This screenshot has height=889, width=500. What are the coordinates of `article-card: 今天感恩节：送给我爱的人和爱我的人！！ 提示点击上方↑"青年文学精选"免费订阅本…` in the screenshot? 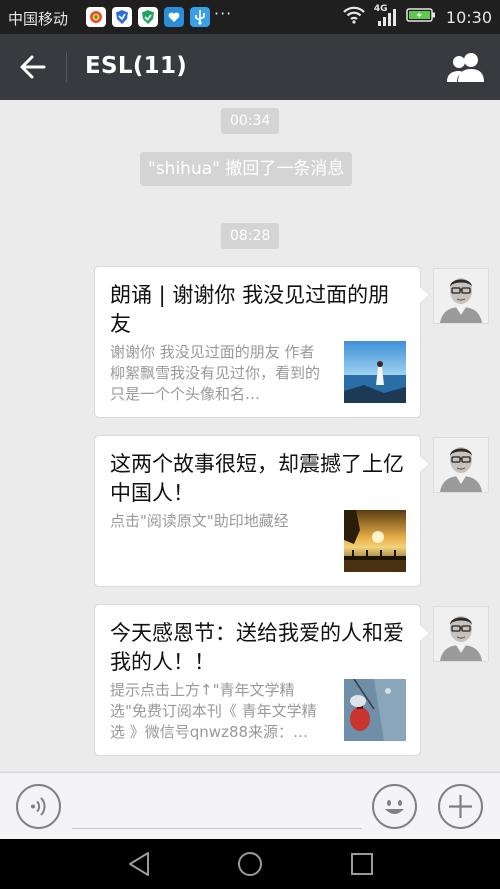 It's located at (262, 680).